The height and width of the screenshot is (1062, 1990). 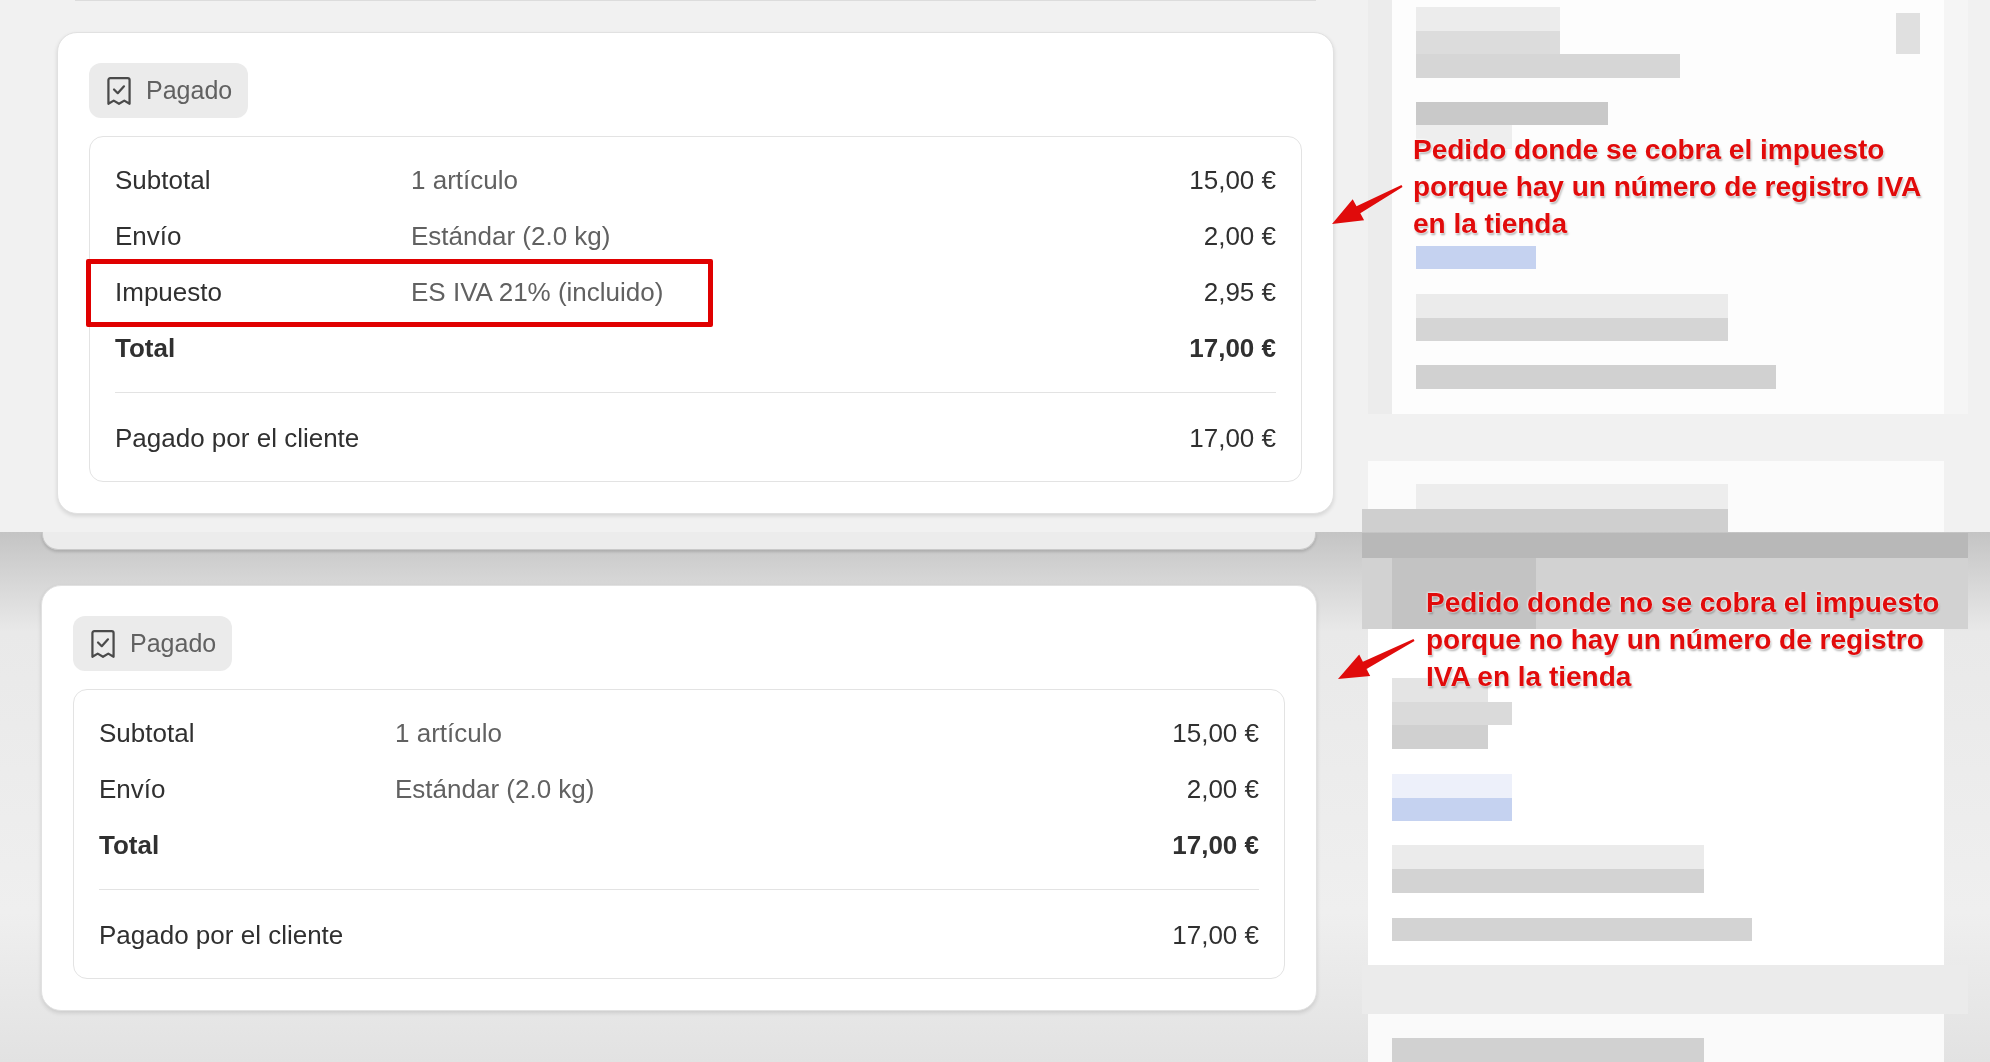 What do you see at coordinates (169, 292) in the screenshot?
I see `row-label: Impuesto` at bounding box center [169, 292].